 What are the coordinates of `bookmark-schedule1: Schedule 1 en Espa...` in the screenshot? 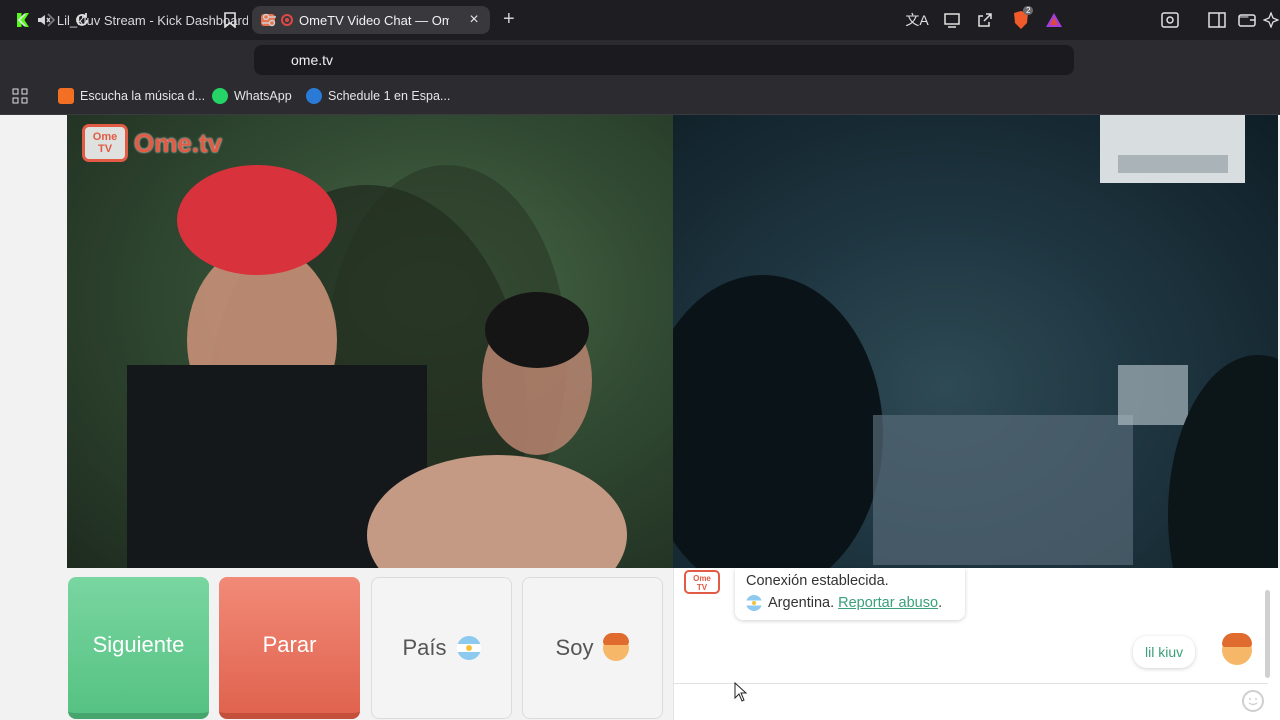 It's located at (378, 96).